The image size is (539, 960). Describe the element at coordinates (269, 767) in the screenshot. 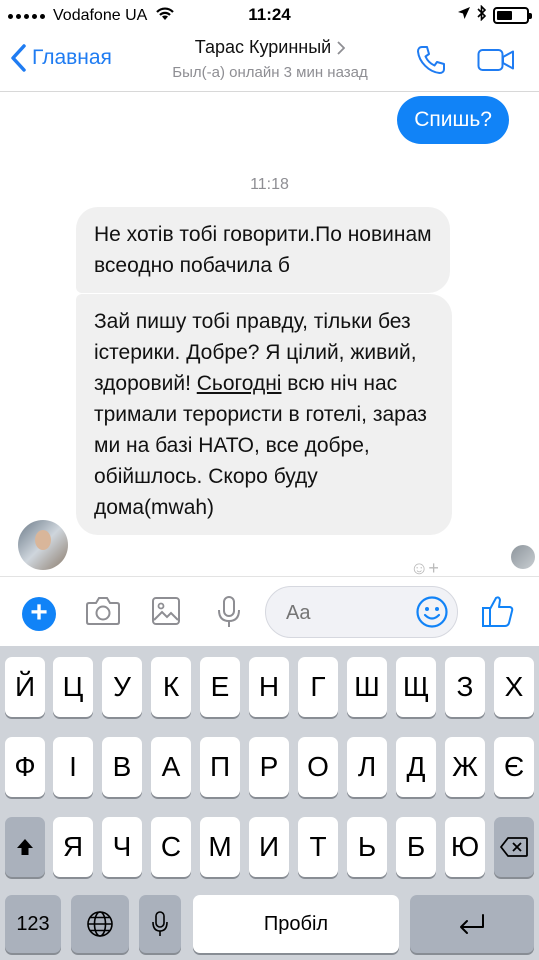

I see `key-letter: Р` at that location.